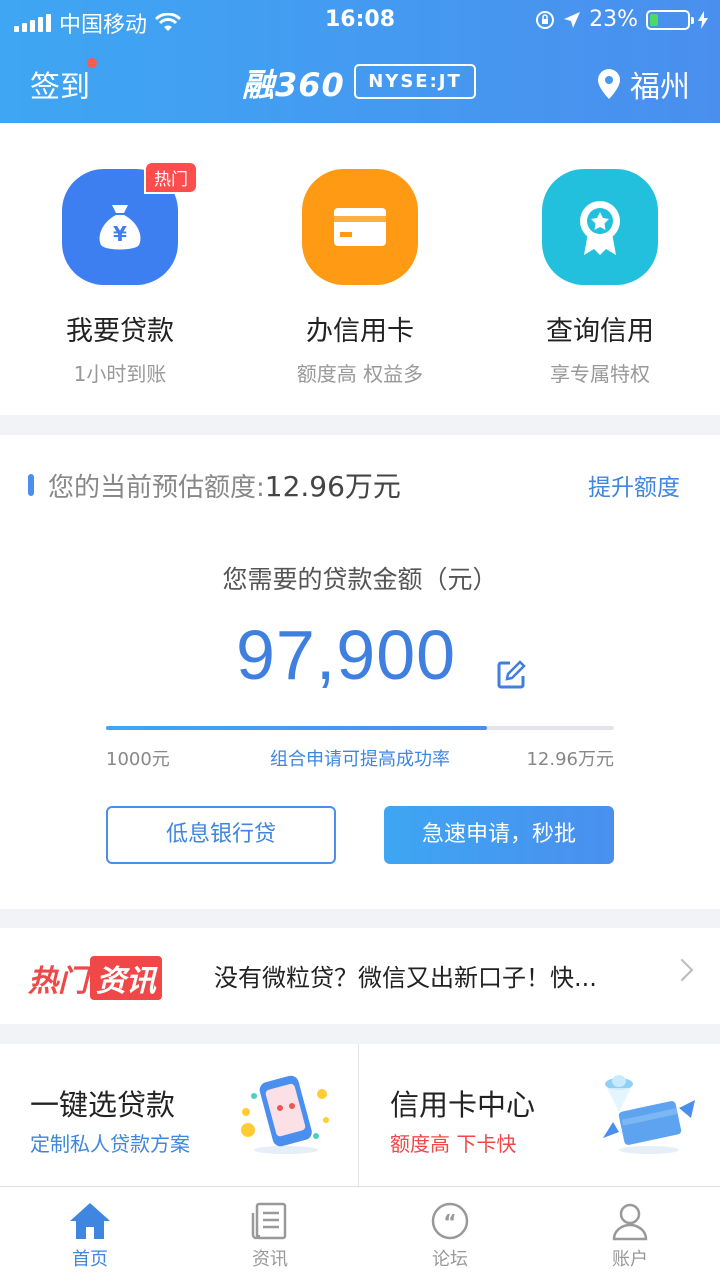 Image resolution: width=720 pixels, height=1280 pixels. Describe the element at coordinates (499, 835) in the screenshot. I see `quick-apply-button: 急速申请，秒批` at that location.